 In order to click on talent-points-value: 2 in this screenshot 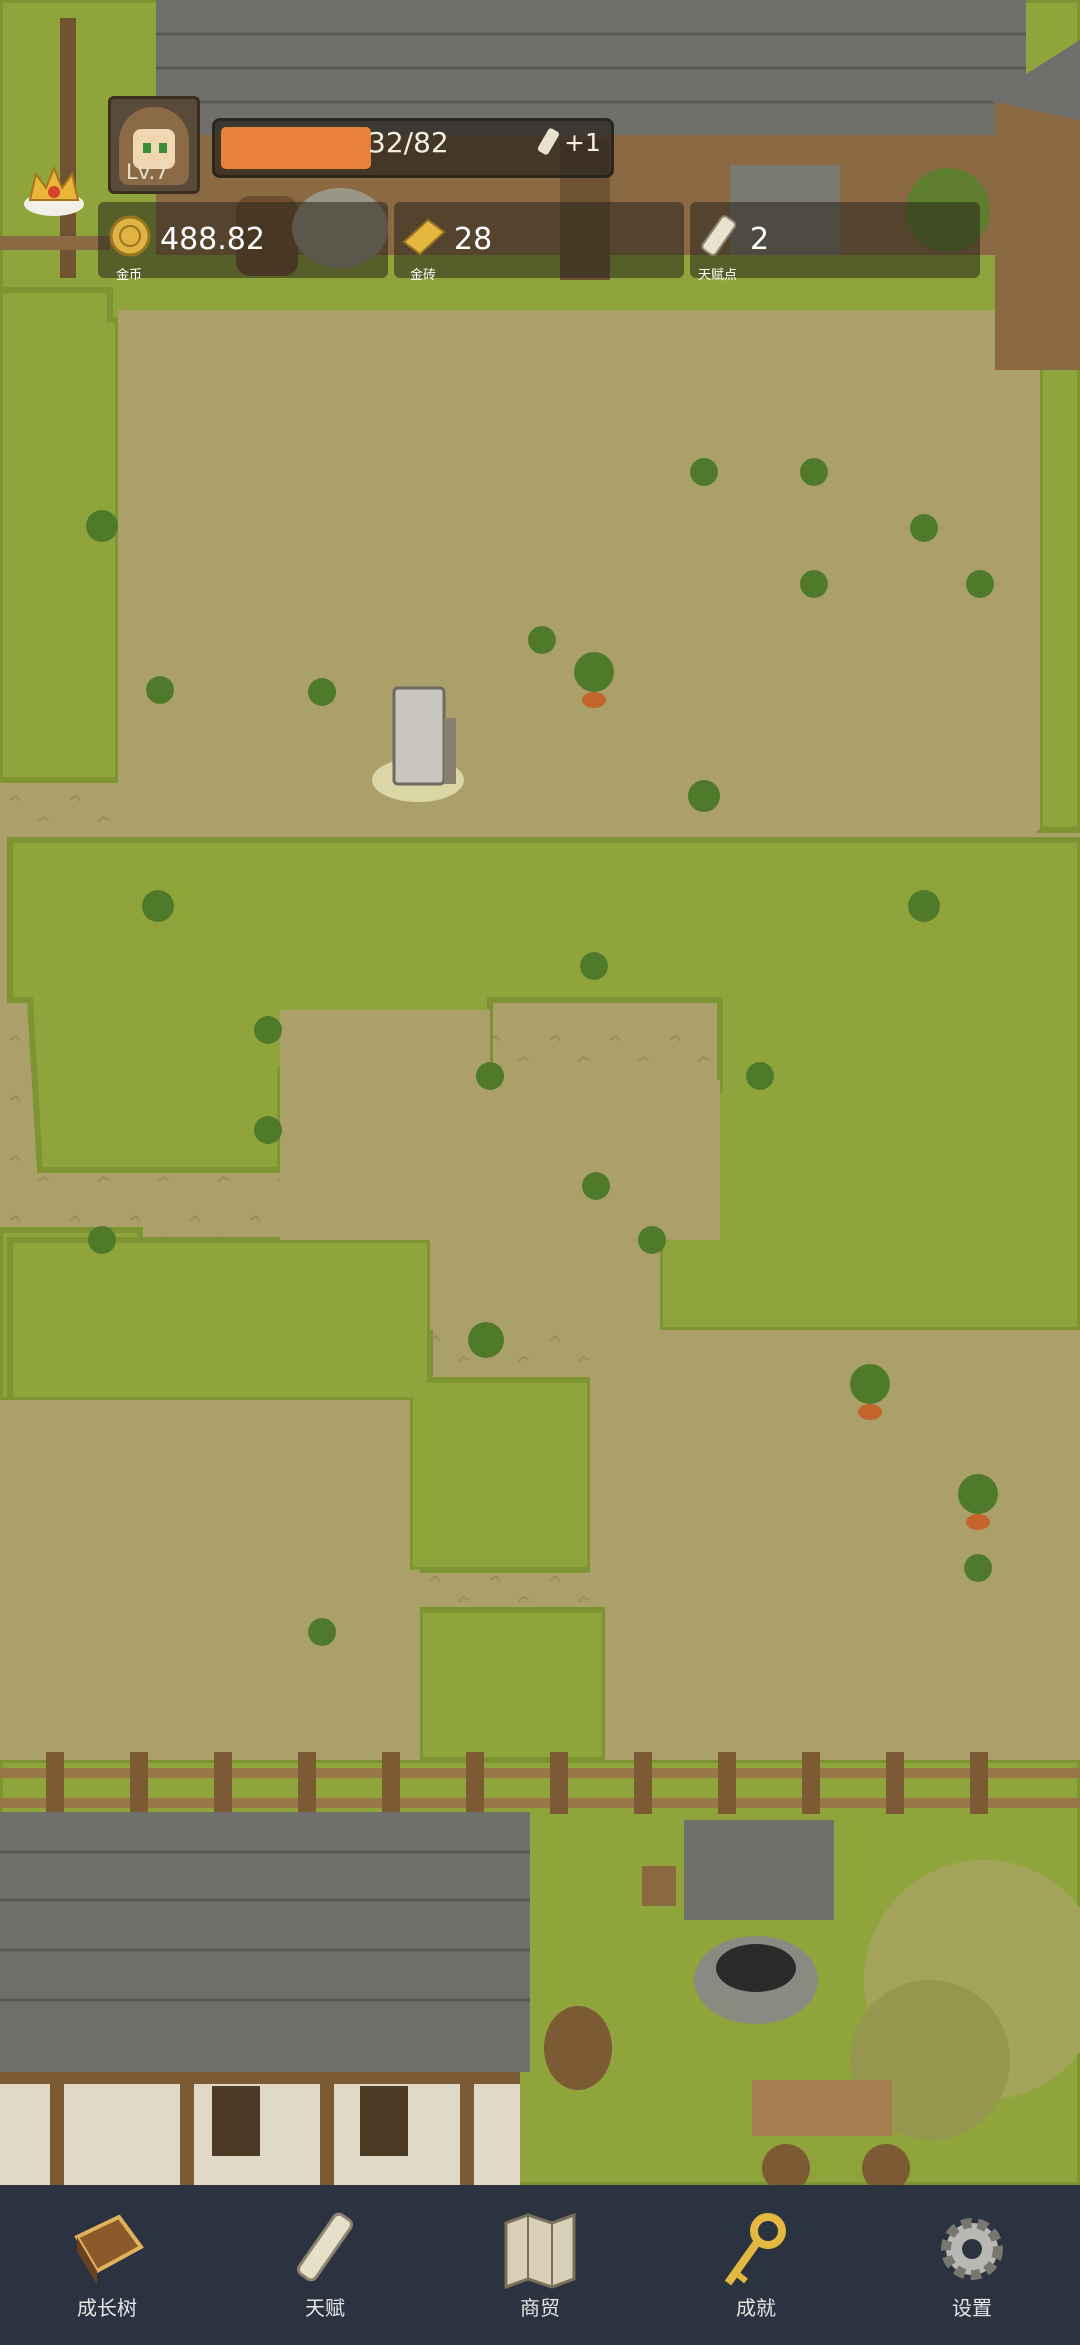, I will do `click(760, 239)`.